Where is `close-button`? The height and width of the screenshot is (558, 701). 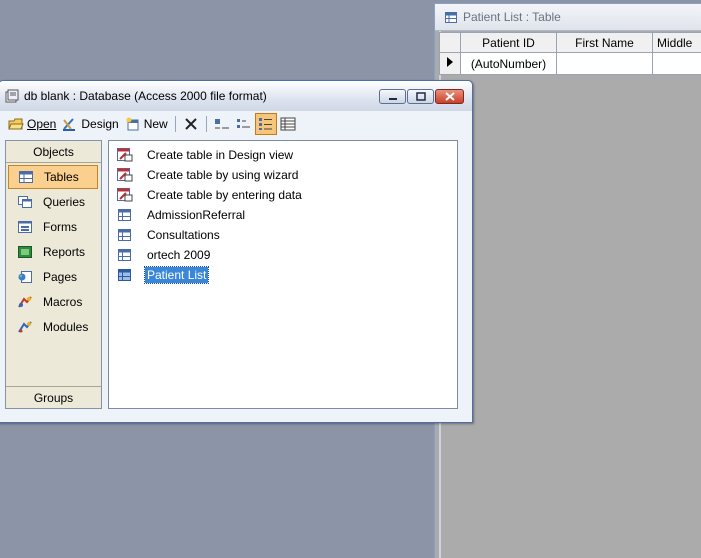
close-button is located at coordinates (449, 96).